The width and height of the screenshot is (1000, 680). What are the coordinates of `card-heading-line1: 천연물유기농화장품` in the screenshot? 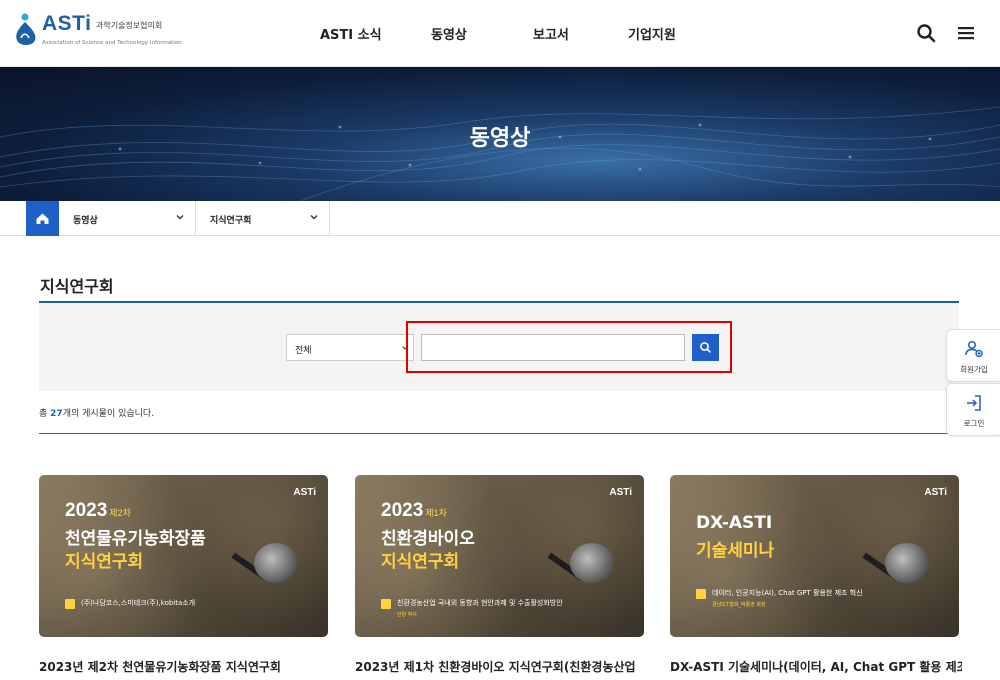 It's located at (135, 539).